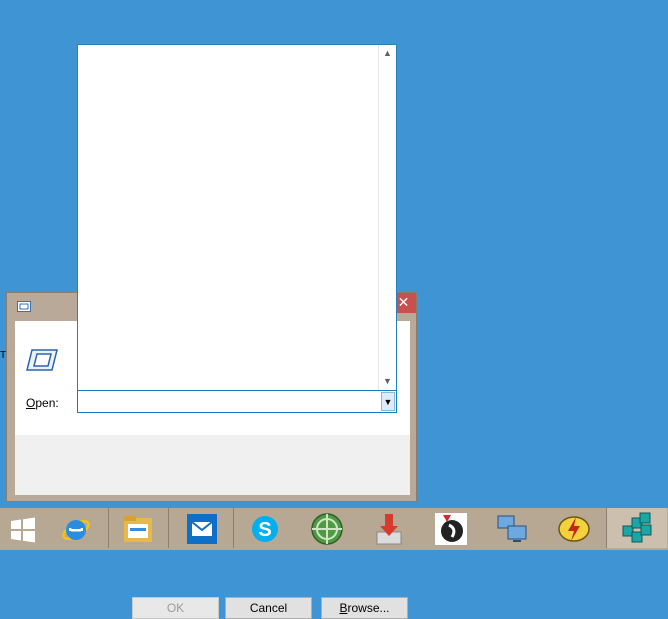 This screenshot has width=668, height=619. I want to click on remote-desktop-icon, so click(512, 528).